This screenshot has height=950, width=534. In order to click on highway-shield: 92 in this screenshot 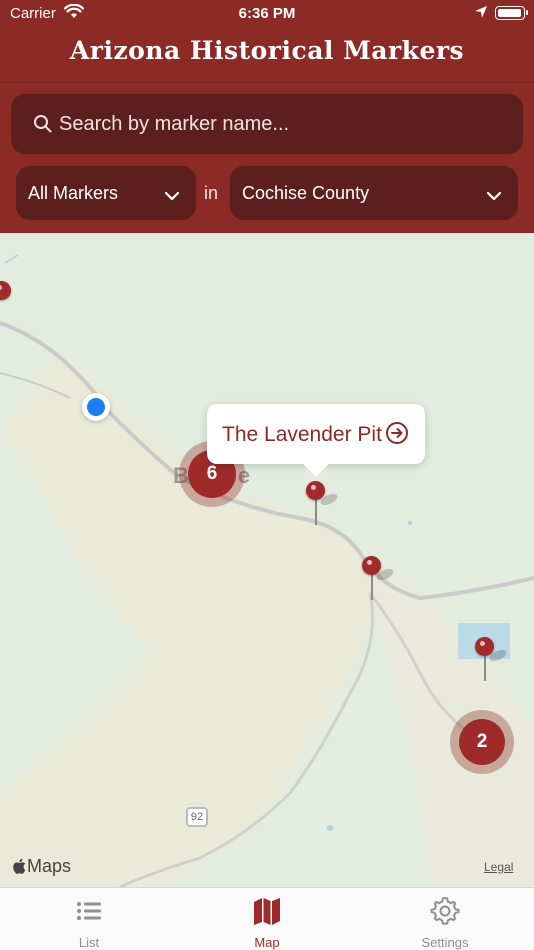, I will do `click(197, 817)`.